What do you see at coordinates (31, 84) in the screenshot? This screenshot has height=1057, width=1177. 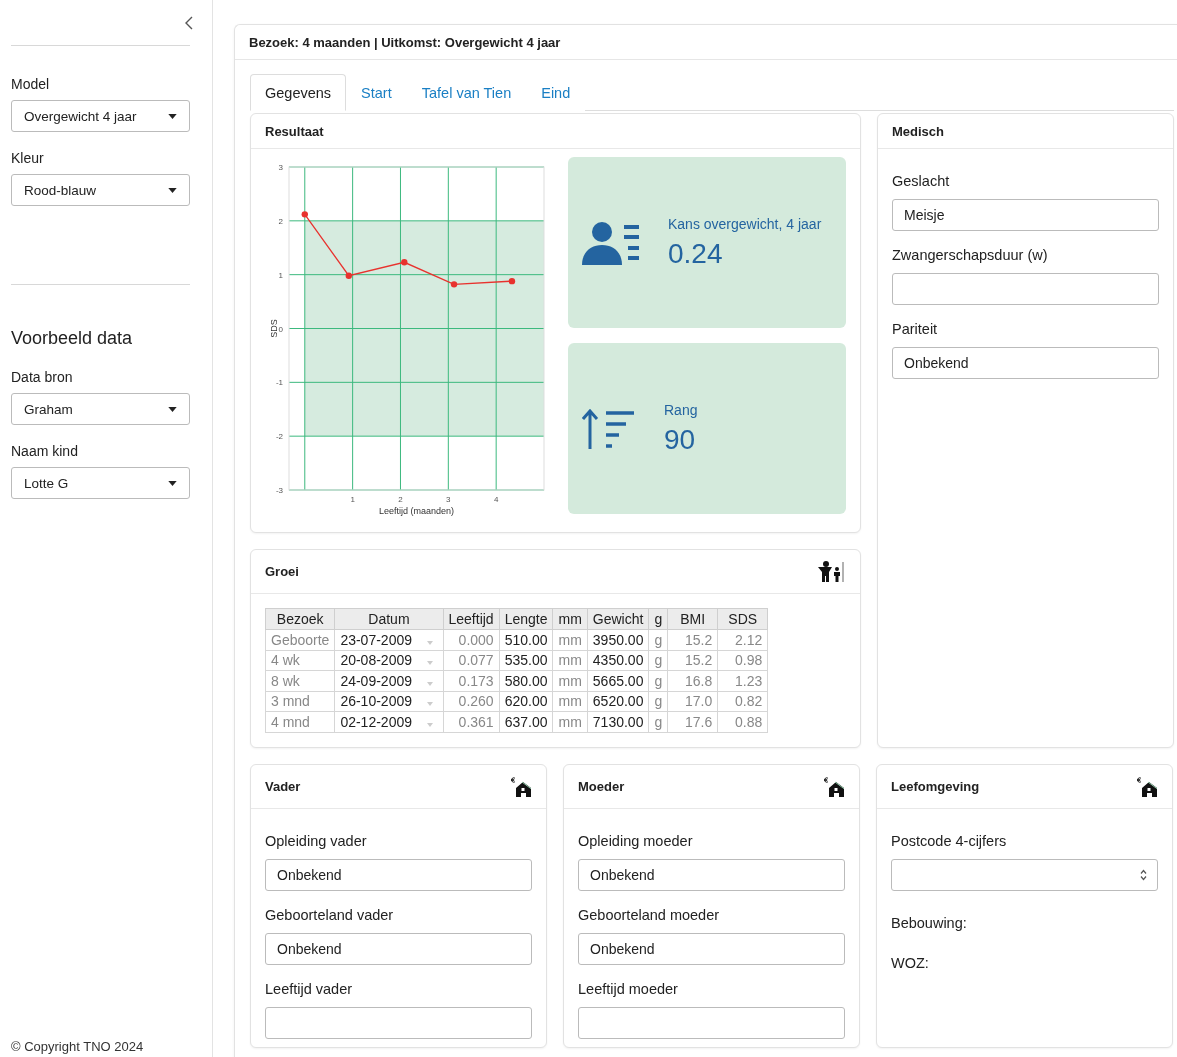 I see `field-label: Model` at bounding box center [31, 84].